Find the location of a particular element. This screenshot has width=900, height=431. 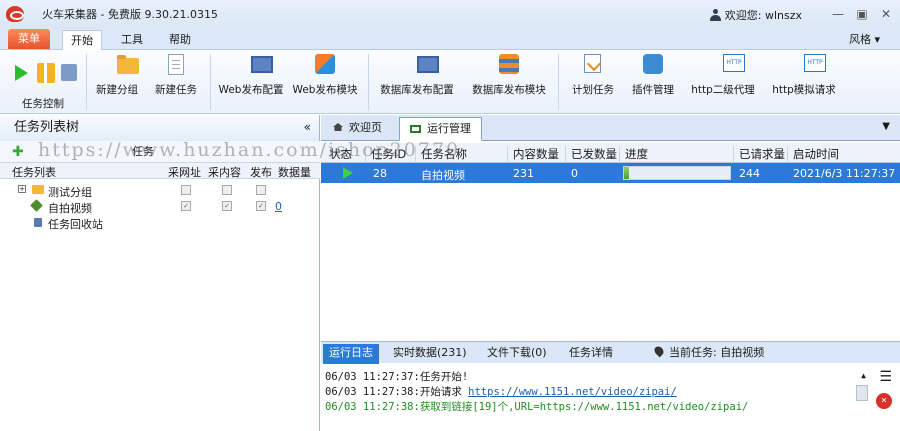

tab-help: 帮助 is located at coordinates (180, 40).